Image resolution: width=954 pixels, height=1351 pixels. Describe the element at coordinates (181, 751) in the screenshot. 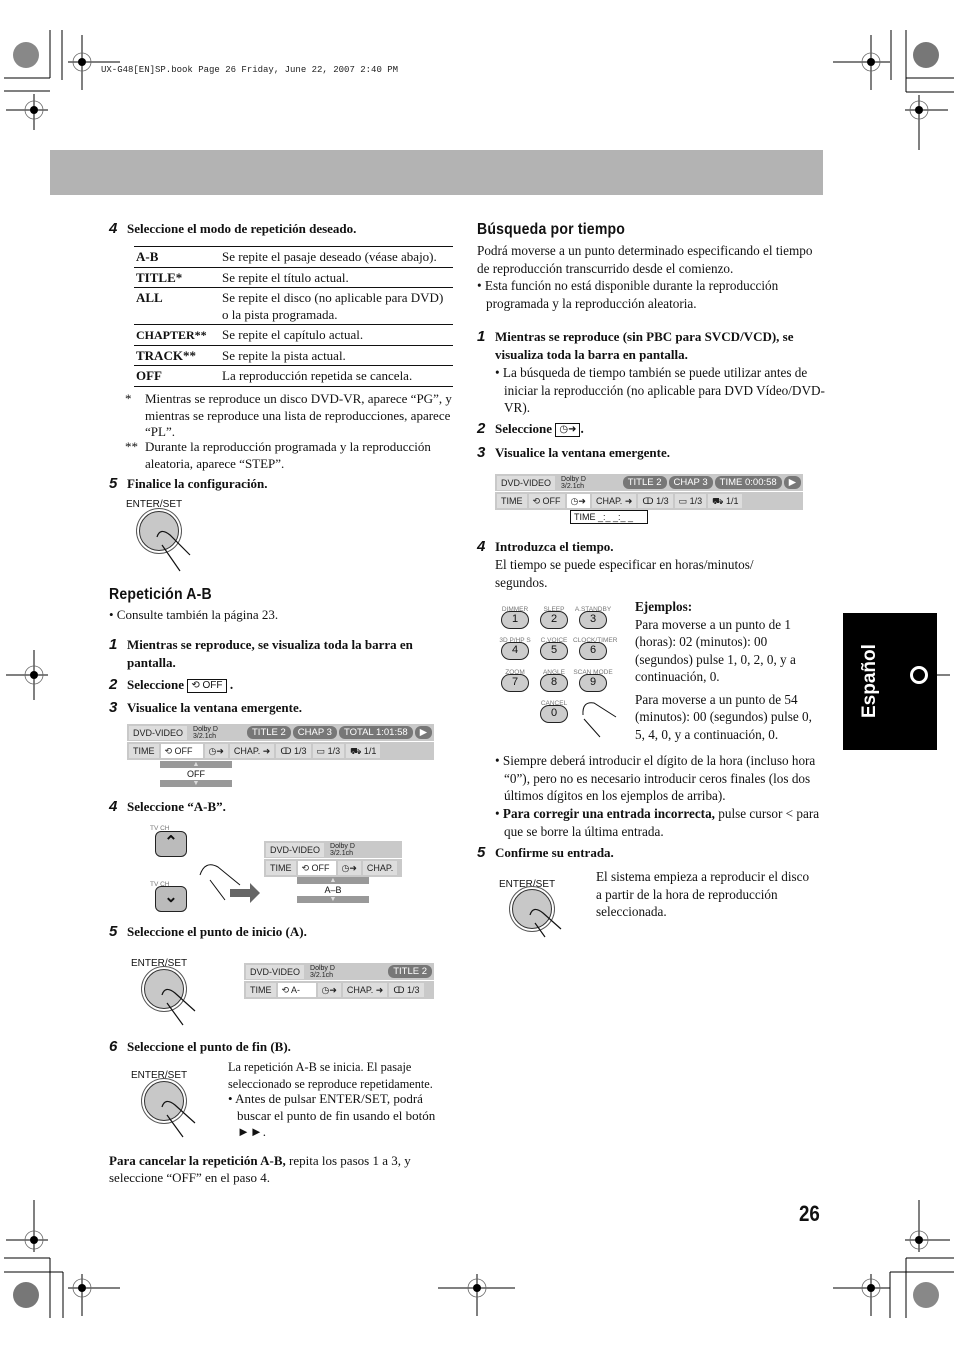

I see `osd-repeat-button: ⟲ OFF` at that location.